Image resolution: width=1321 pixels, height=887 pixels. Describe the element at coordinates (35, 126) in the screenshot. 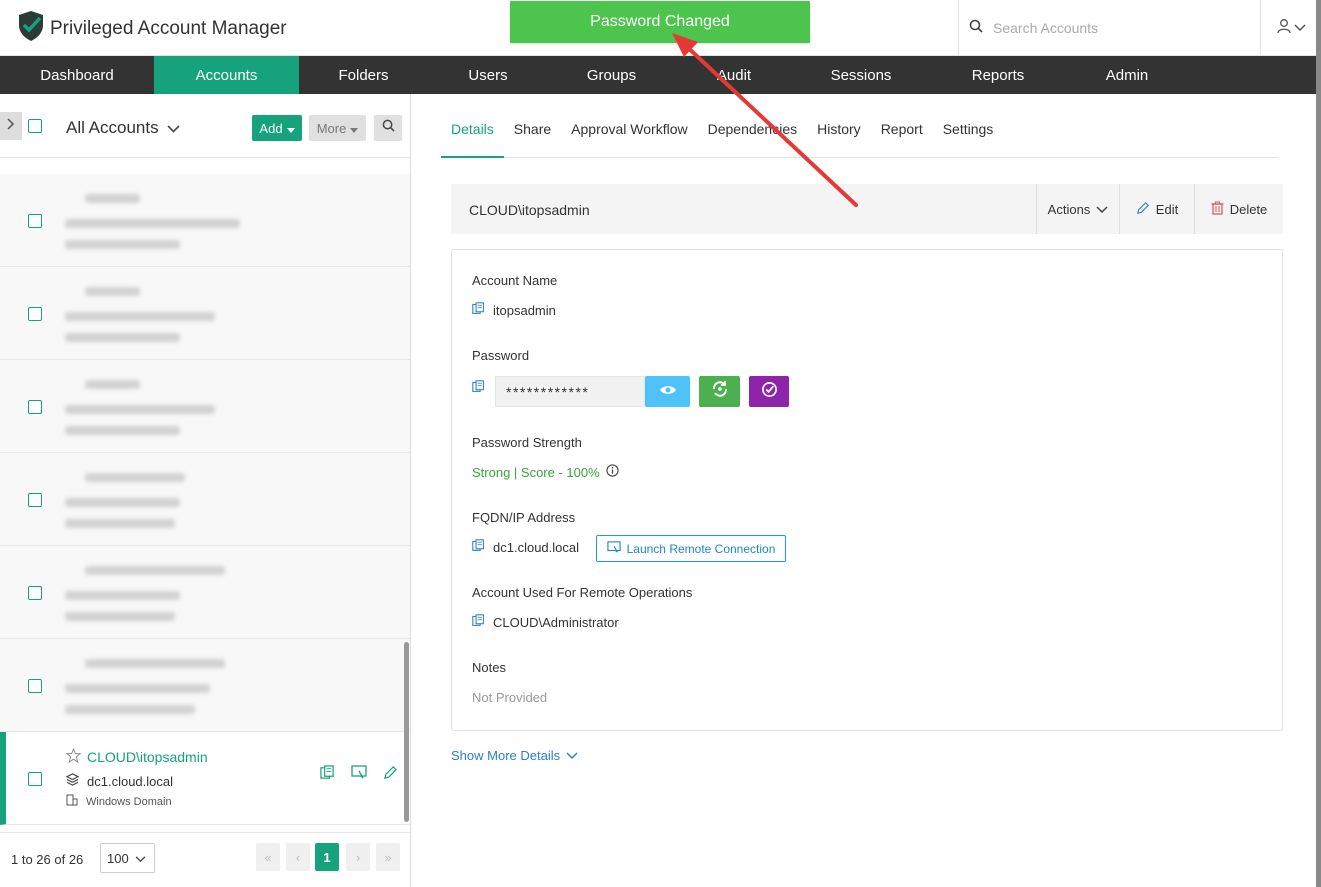

I see `select-all-checkbox` at that location.